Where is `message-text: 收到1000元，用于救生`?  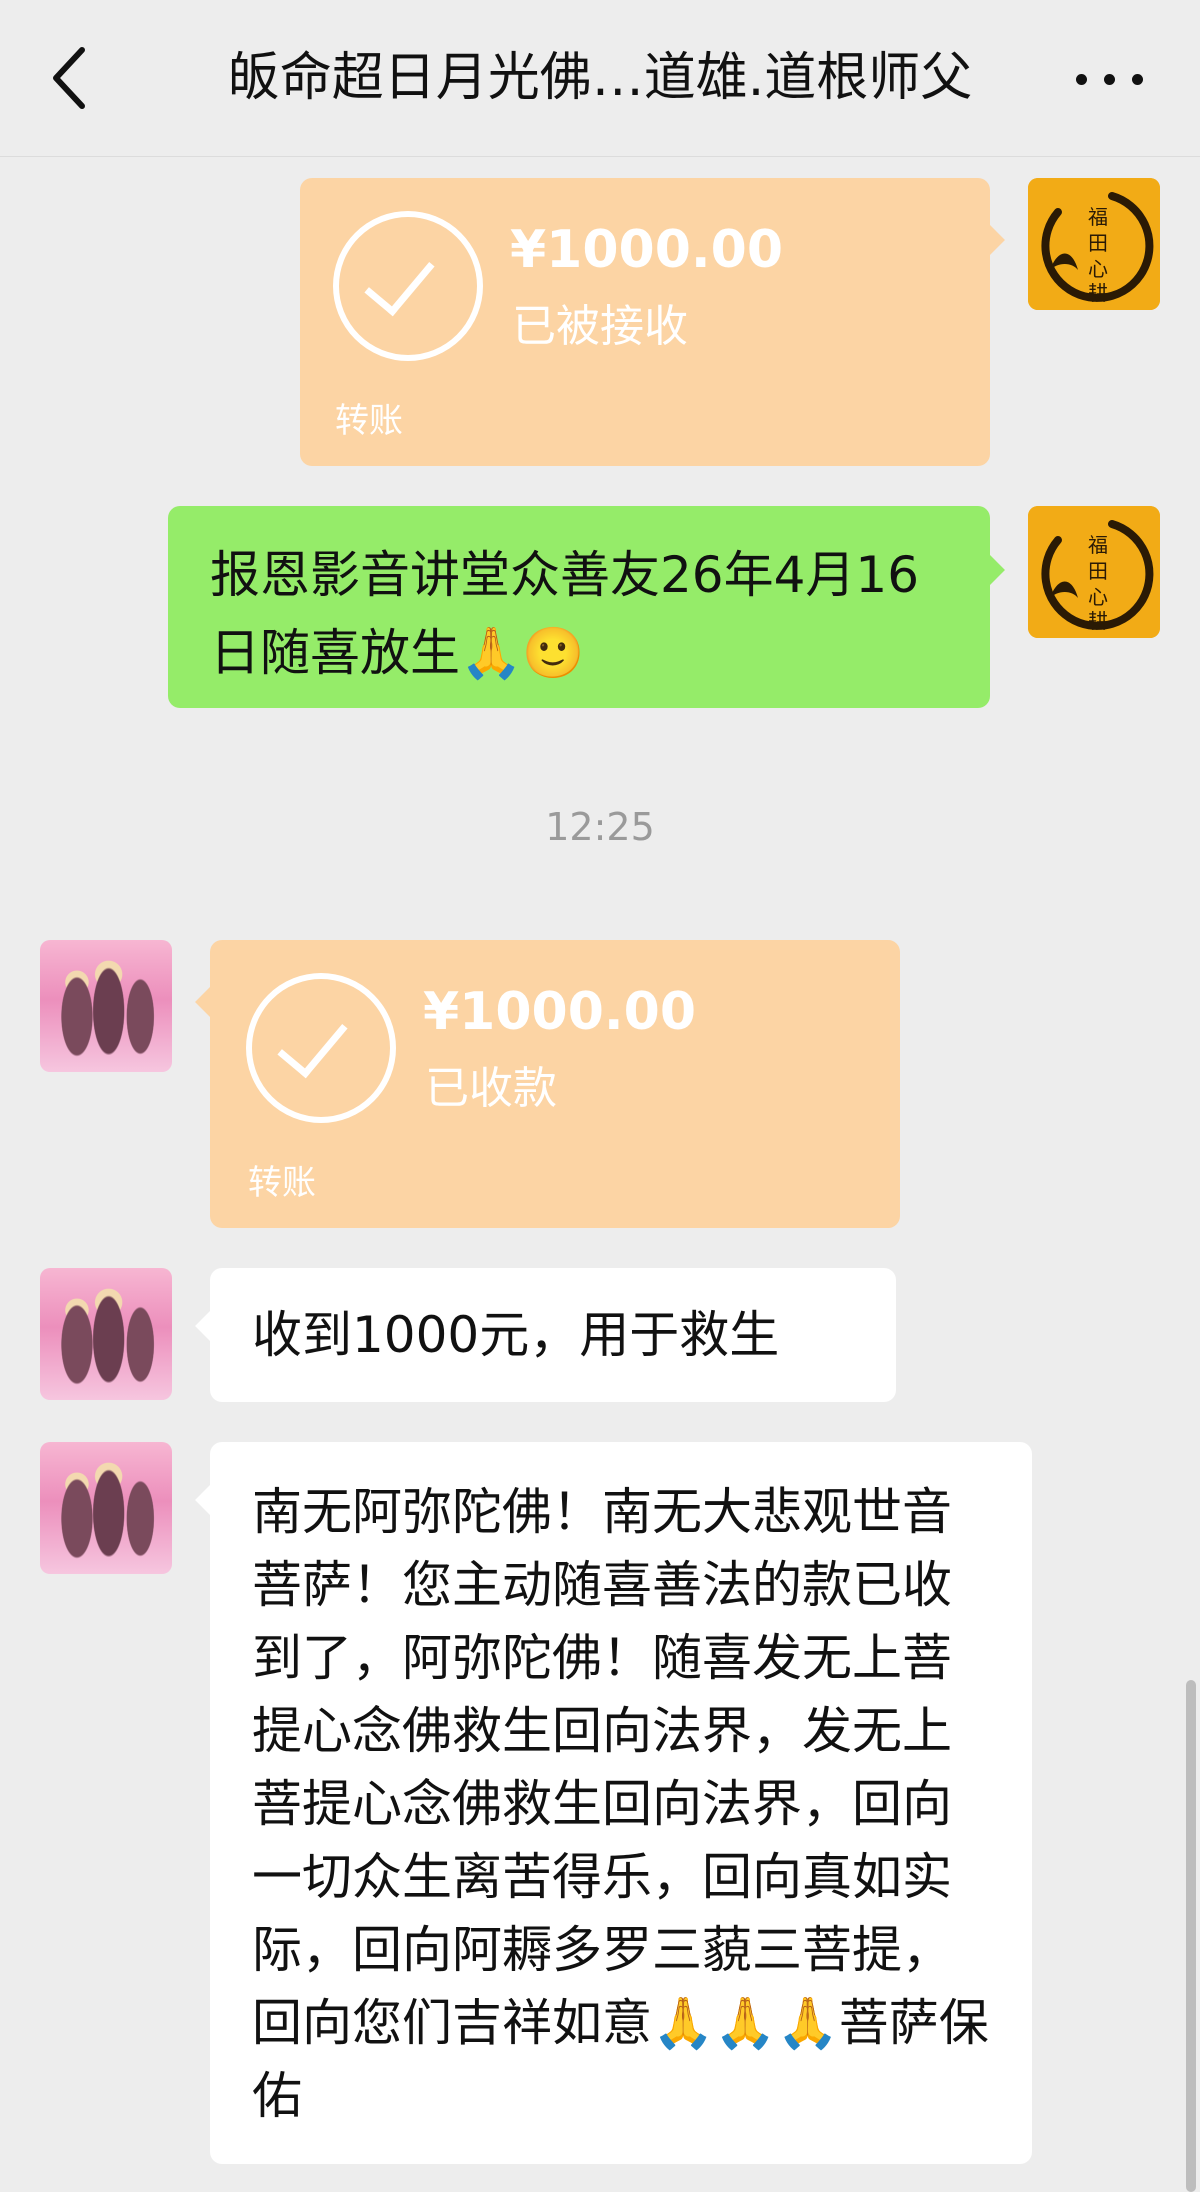
message-text: 收到1000元，用于救生 is located at coordinates (516, 1335).